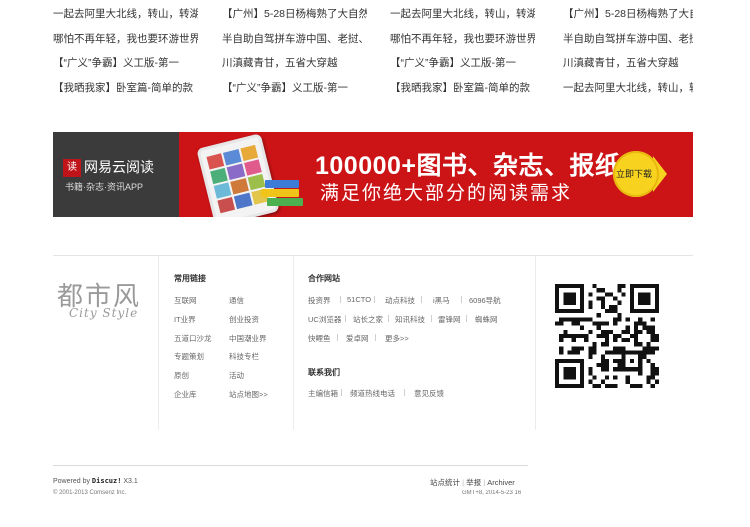 This screenshot has width=750, height=527. Describe the element at coordinates (429, 393) in the screenshot. I see `contact-link: 意见反馈` at that location.